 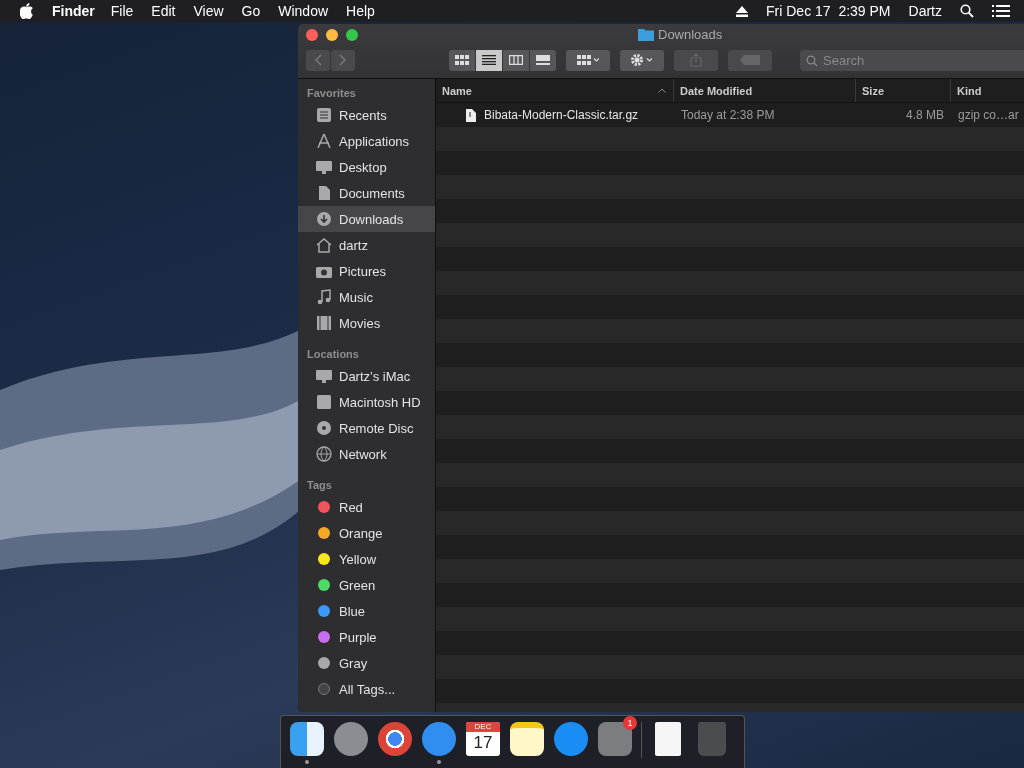 I want to click on date-modified-cell-text: Today at 2:38 PM, so click(x=728, y=115).